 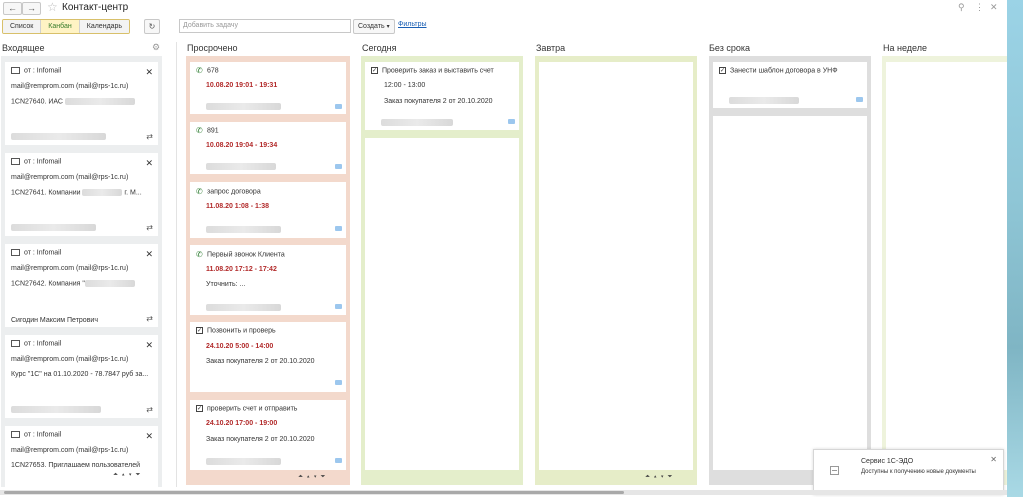 What do you see at coordinates (46, 193) in the screenshot?
I see `message-subject: 1CN27641. Компании` at bounding box center [46, 193].